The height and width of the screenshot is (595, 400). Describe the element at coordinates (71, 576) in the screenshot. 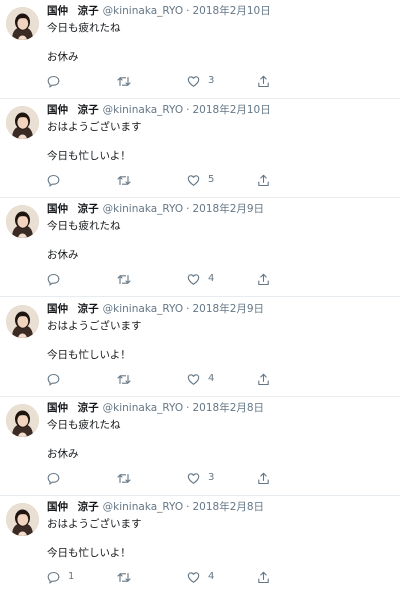

I see `reply-count: 1` at that location.